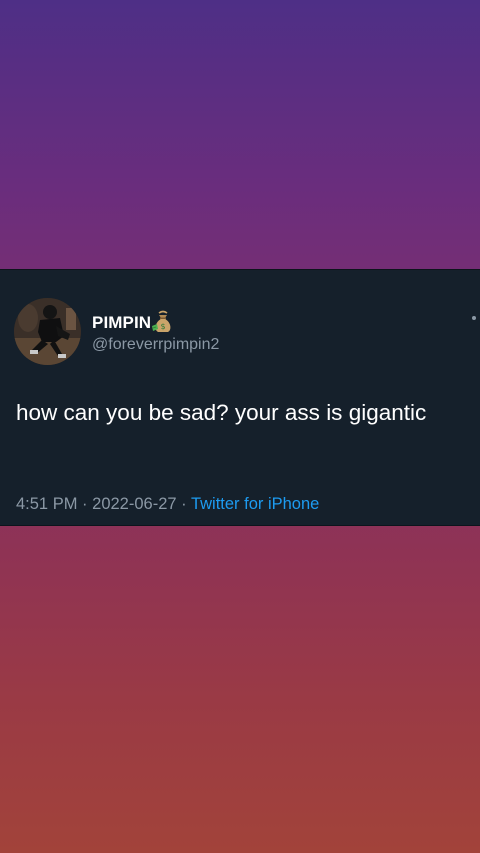  I want to click on display-name-row: PIMPIN $, so click(155, 321).